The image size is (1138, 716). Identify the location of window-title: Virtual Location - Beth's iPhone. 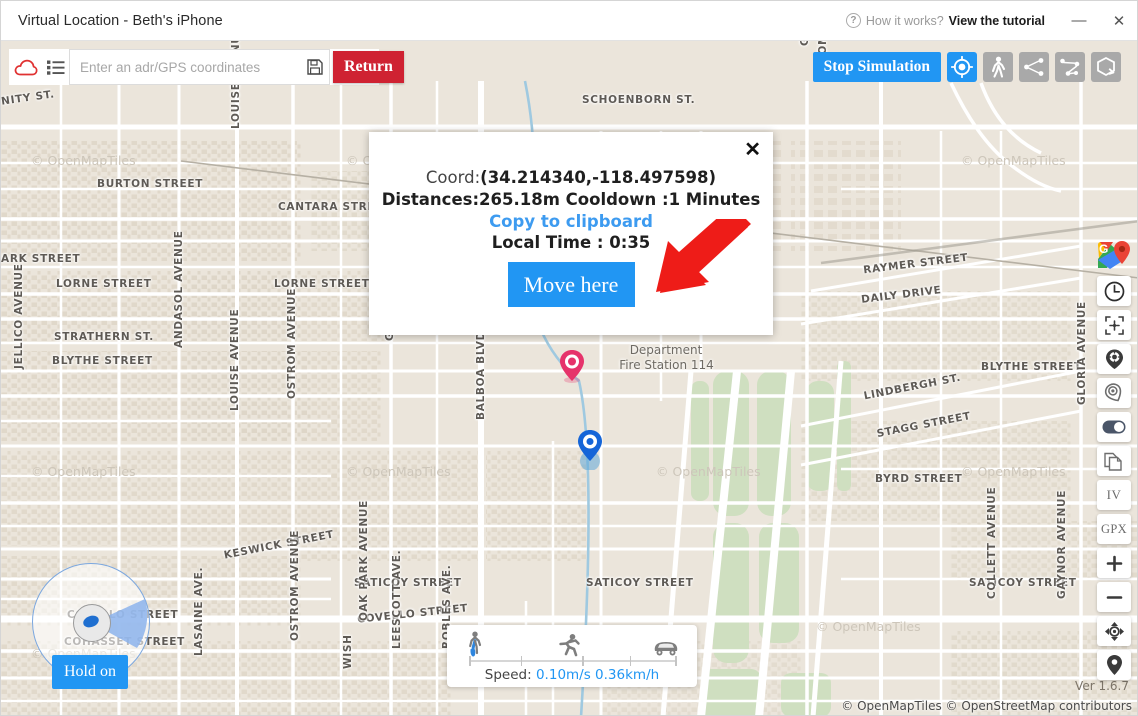
(120, 20).